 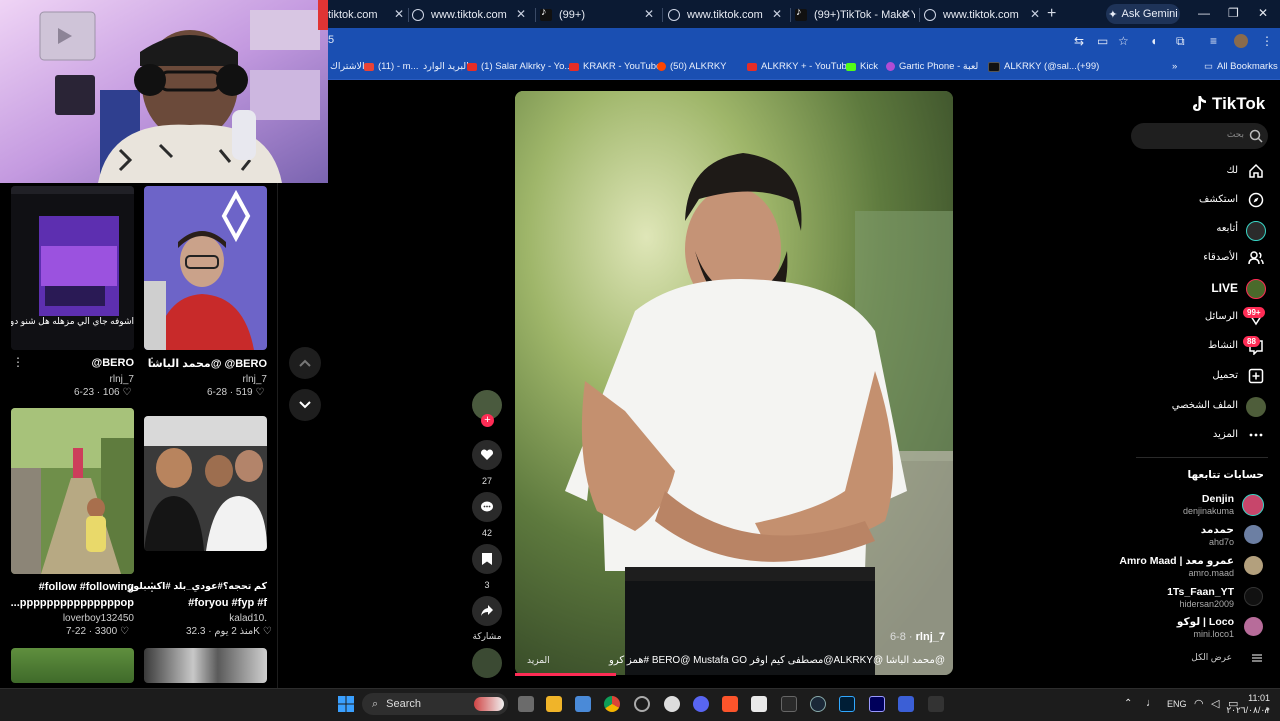 I want to click on nav-live: LIVE, so click(x=1224, y=288).